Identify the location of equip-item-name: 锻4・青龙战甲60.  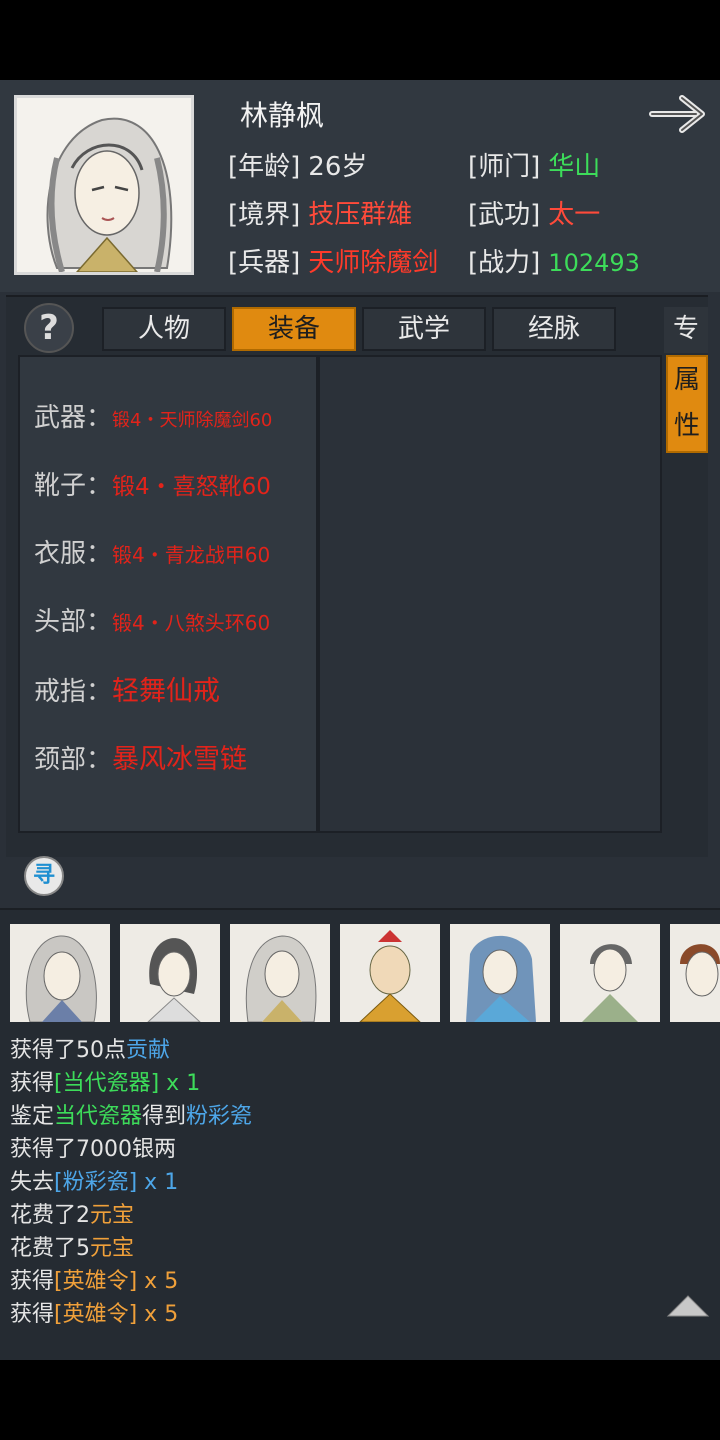
(191, 555).